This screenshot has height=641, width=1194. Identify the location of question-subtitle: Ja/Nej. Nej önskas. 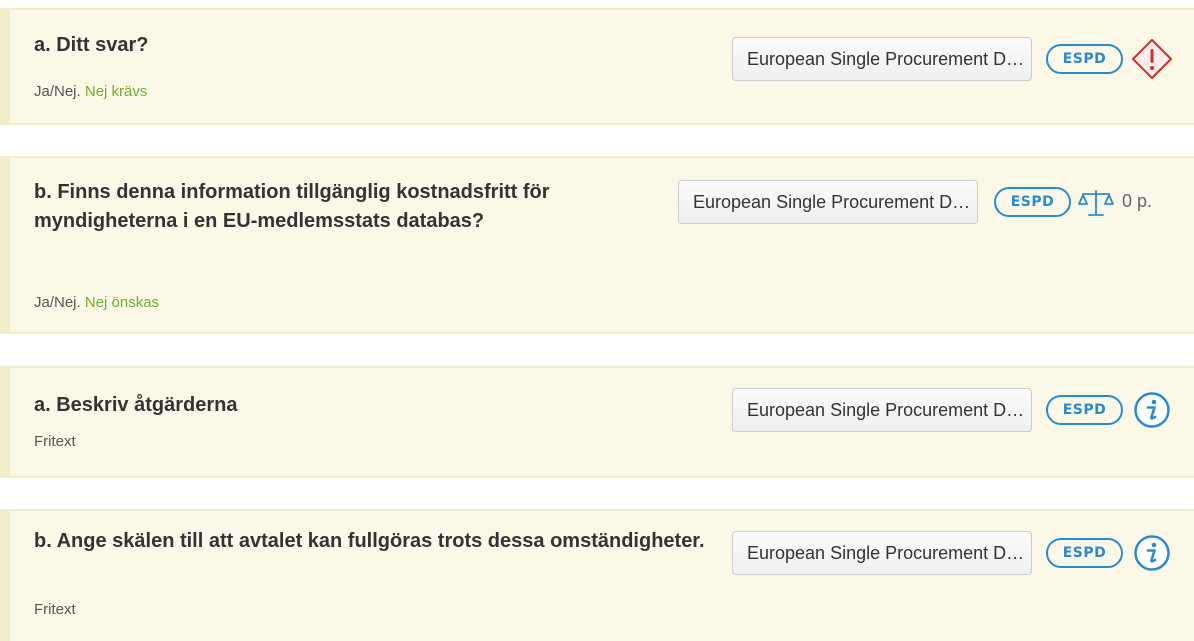
(96, 302).